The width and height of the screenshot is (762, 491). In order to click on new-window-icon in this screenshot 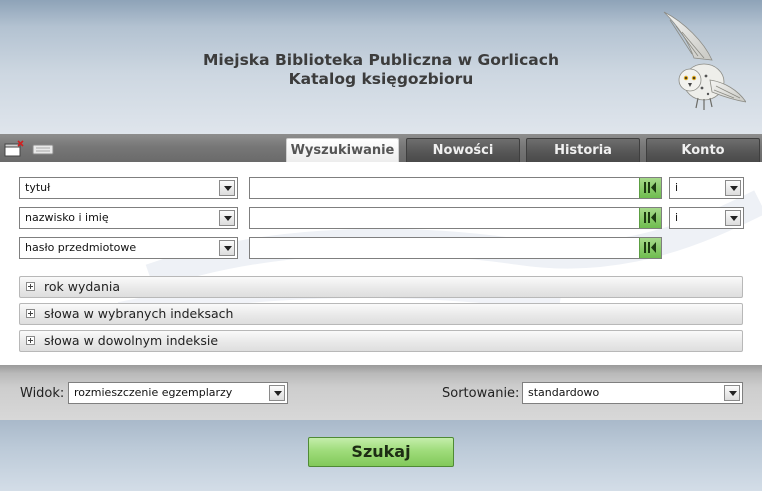, I will do `click(14, 149)`.